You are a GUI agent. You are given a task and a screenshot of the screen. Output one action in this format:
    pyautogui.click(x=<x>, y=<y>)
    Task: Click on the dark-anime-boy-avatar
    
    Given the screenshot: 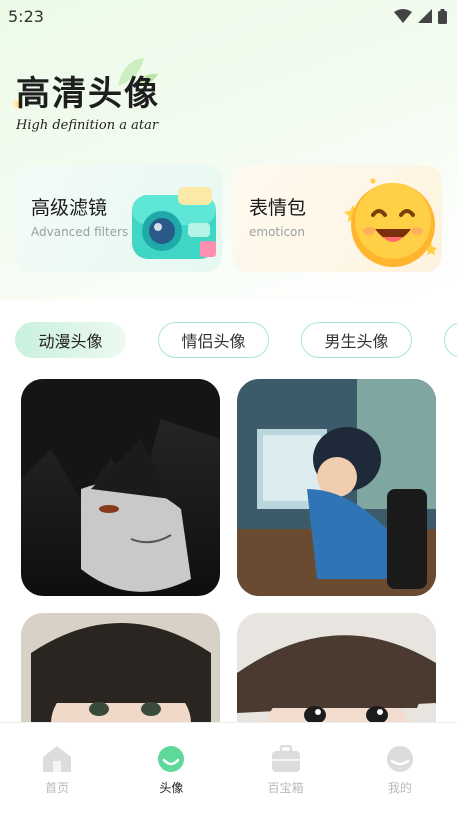 What is the action you would take?
    pyautogui.click(x=120, y=487)
    